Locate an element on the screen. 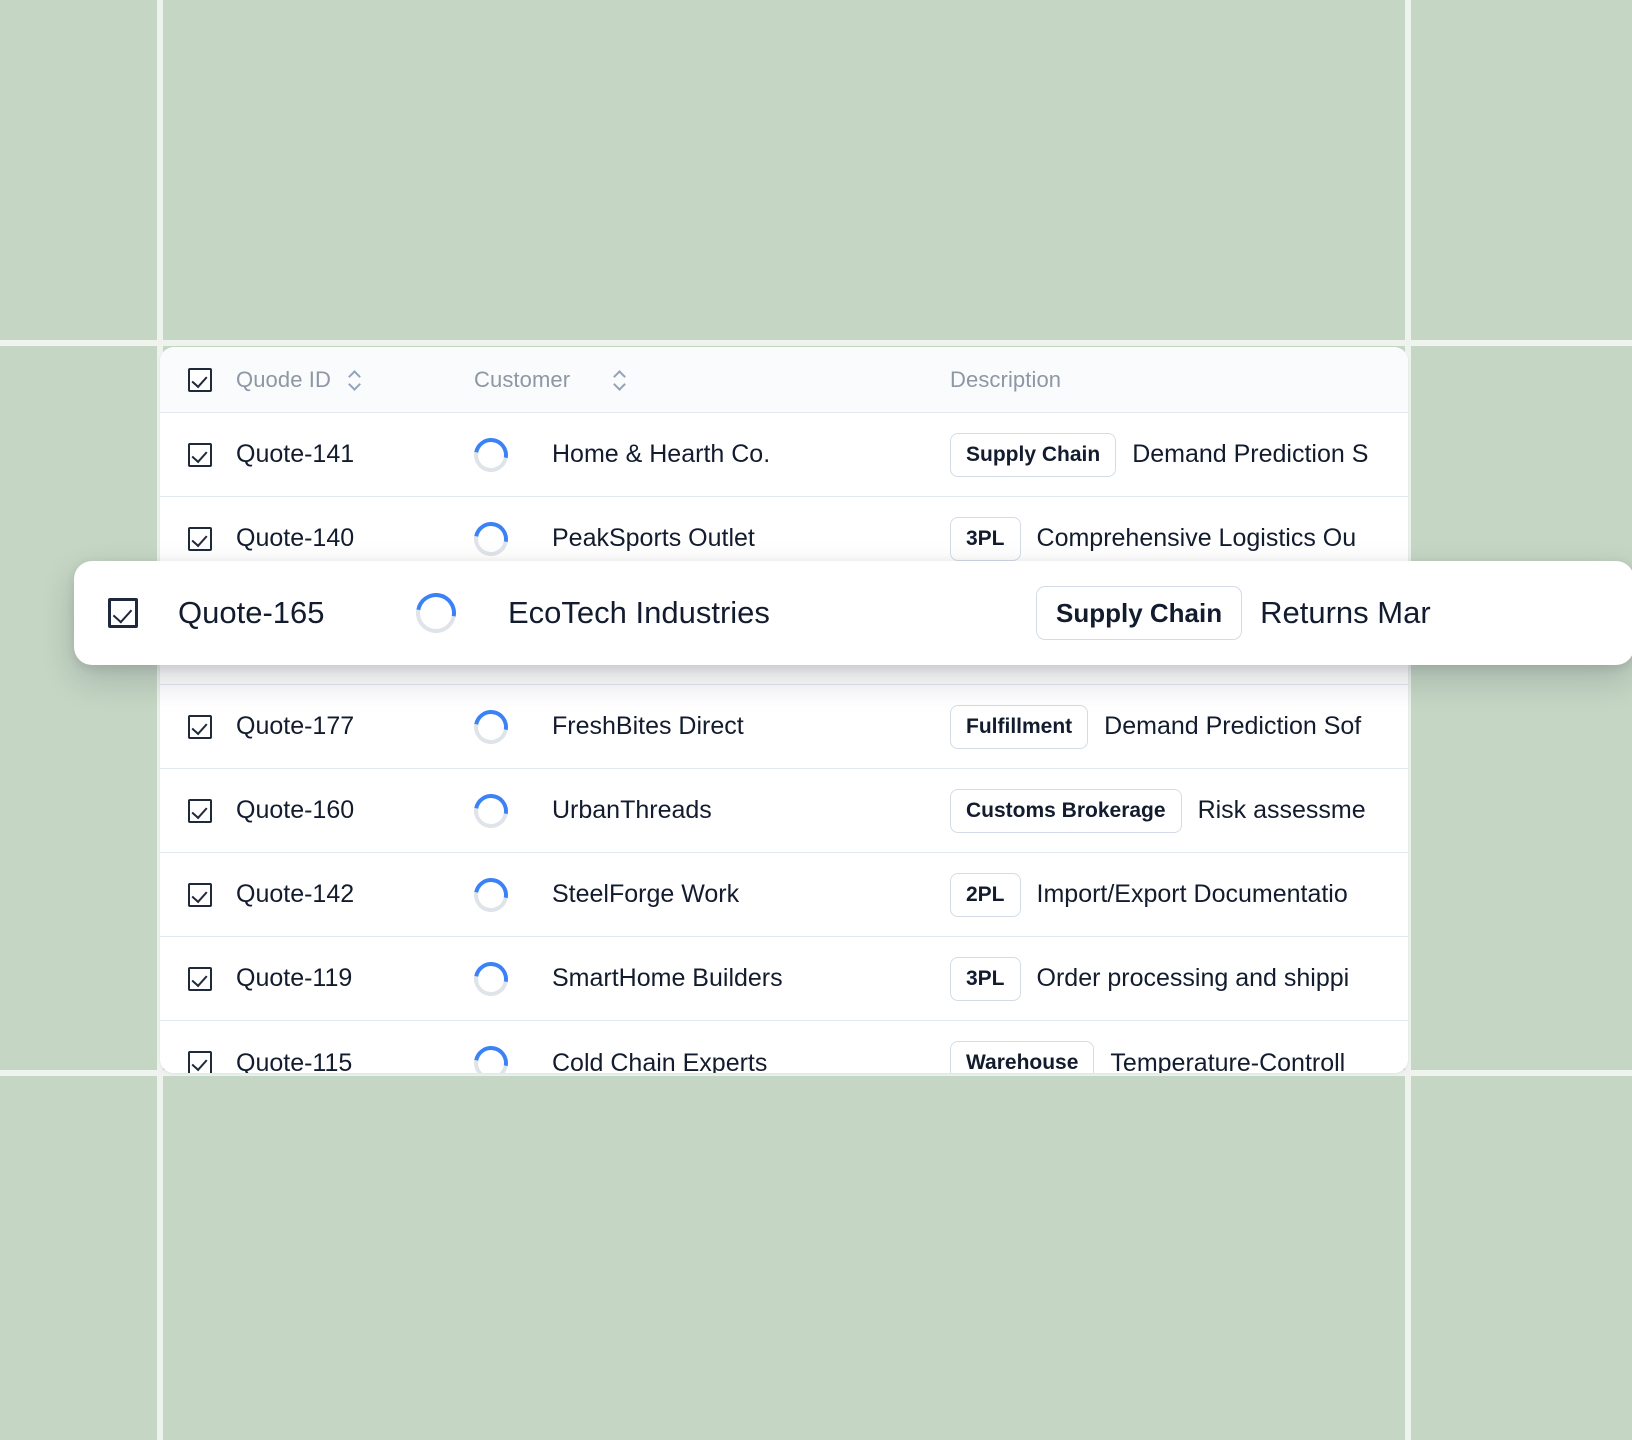 The image size is (1632, 1440). customer-text: EcoTech Industries is located at coordinates (639, 612).